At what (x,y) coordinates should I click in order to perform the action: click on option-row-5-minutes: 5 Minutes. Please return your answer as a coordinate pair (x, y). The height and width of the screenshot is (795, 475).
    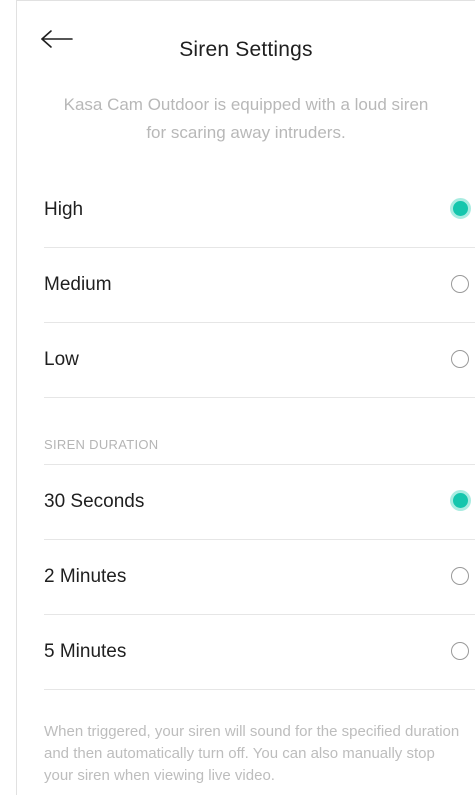
    Looking at the image, I should click on (259, 652).